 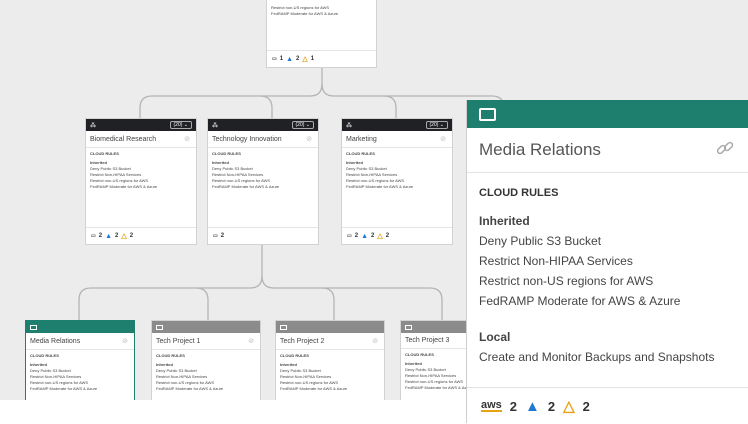 I want to click on local-label: Local, so click(x=495, y=337).